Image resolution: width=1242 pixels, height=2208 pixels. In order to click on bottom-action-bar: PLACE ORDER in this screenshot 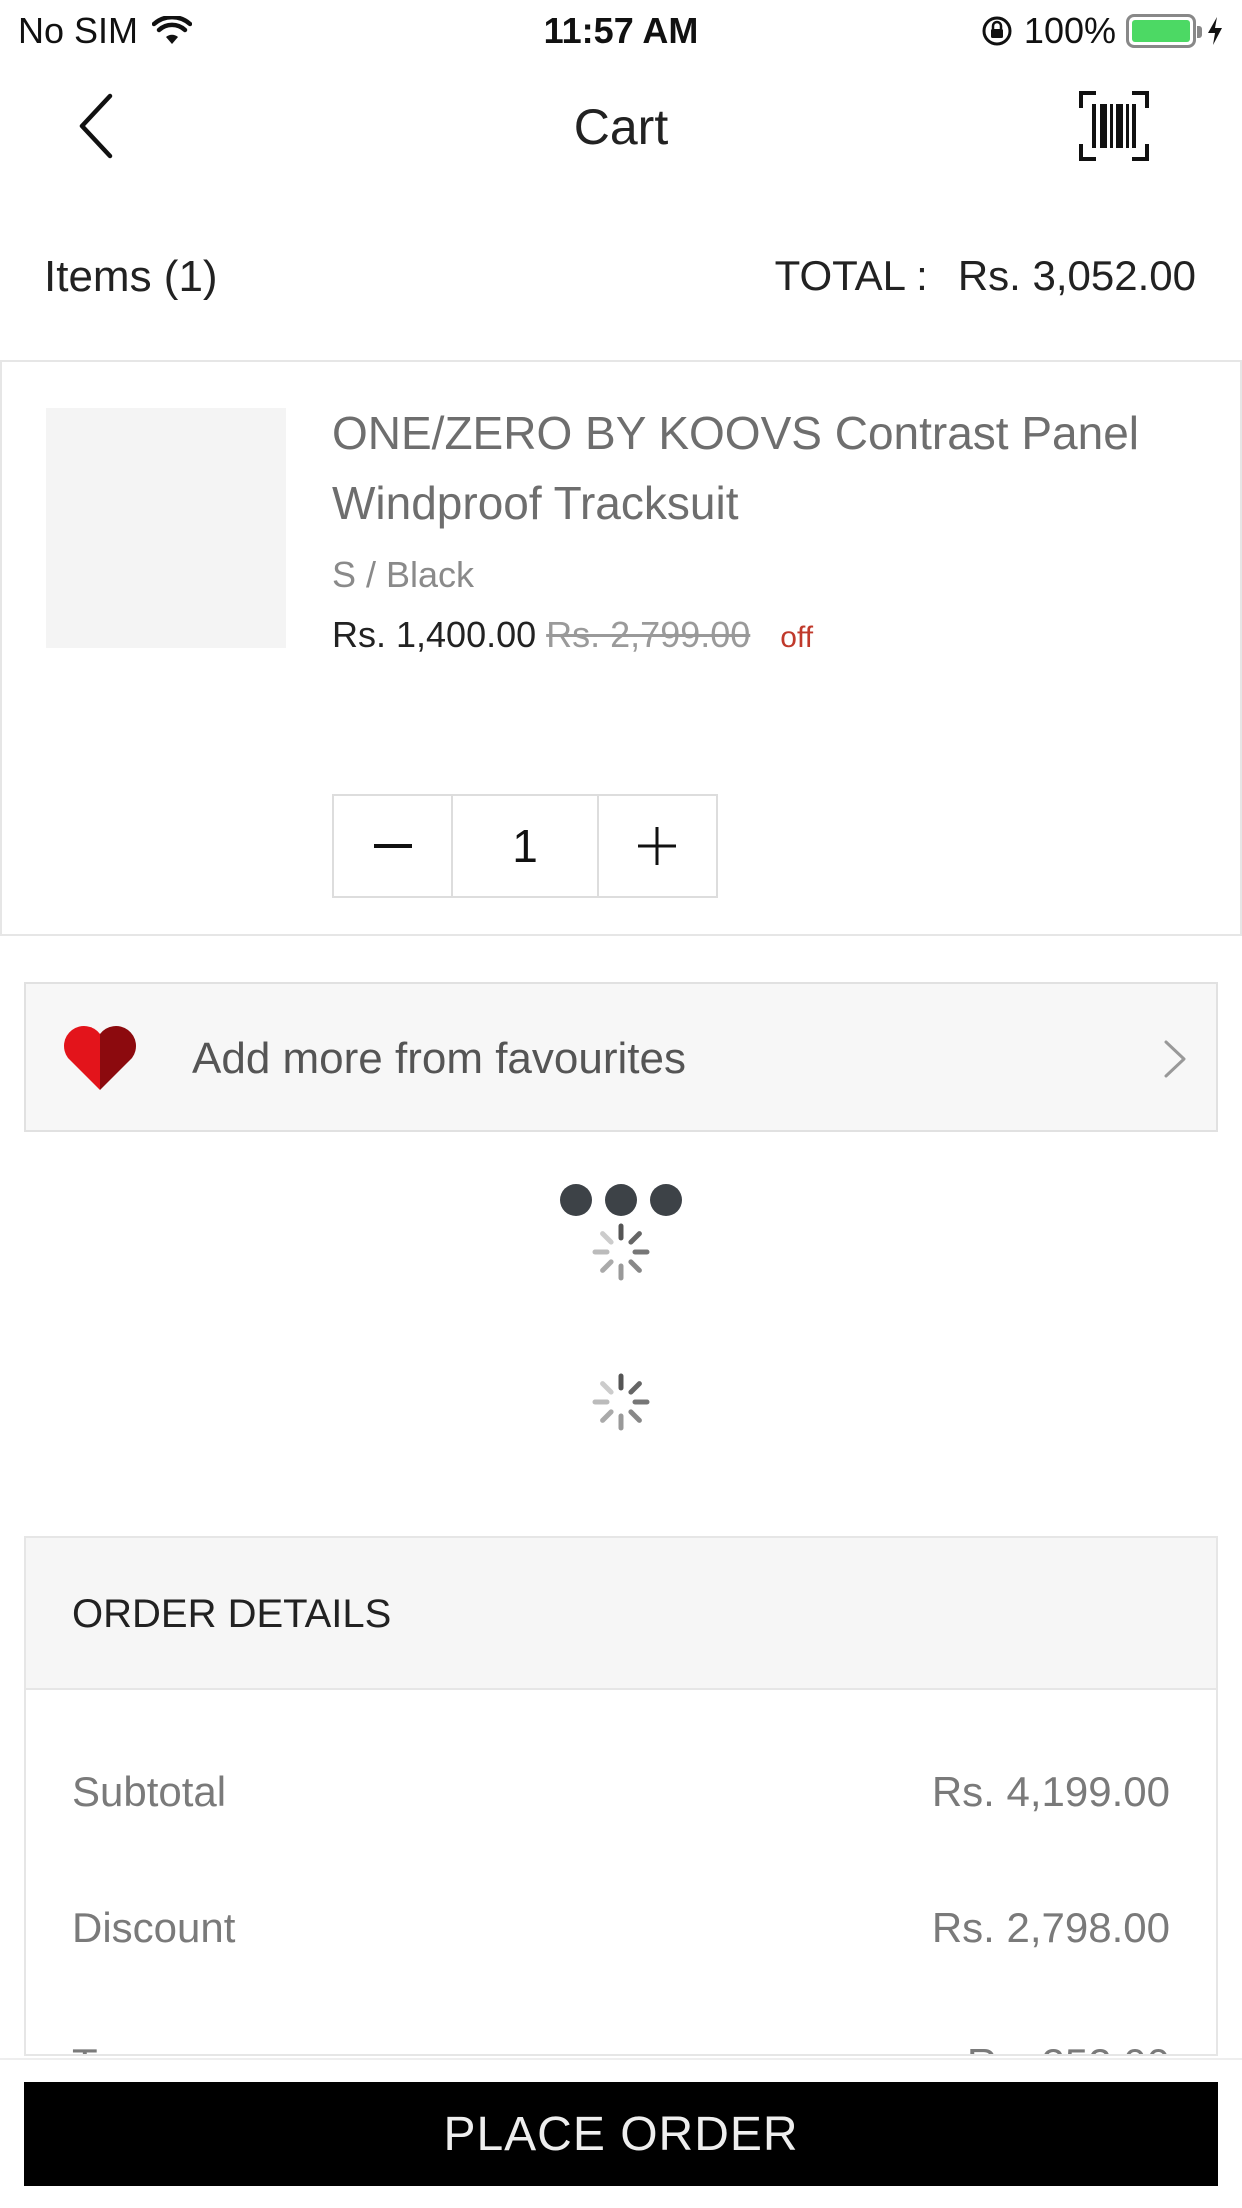, I will do `click(621, 2133)`.